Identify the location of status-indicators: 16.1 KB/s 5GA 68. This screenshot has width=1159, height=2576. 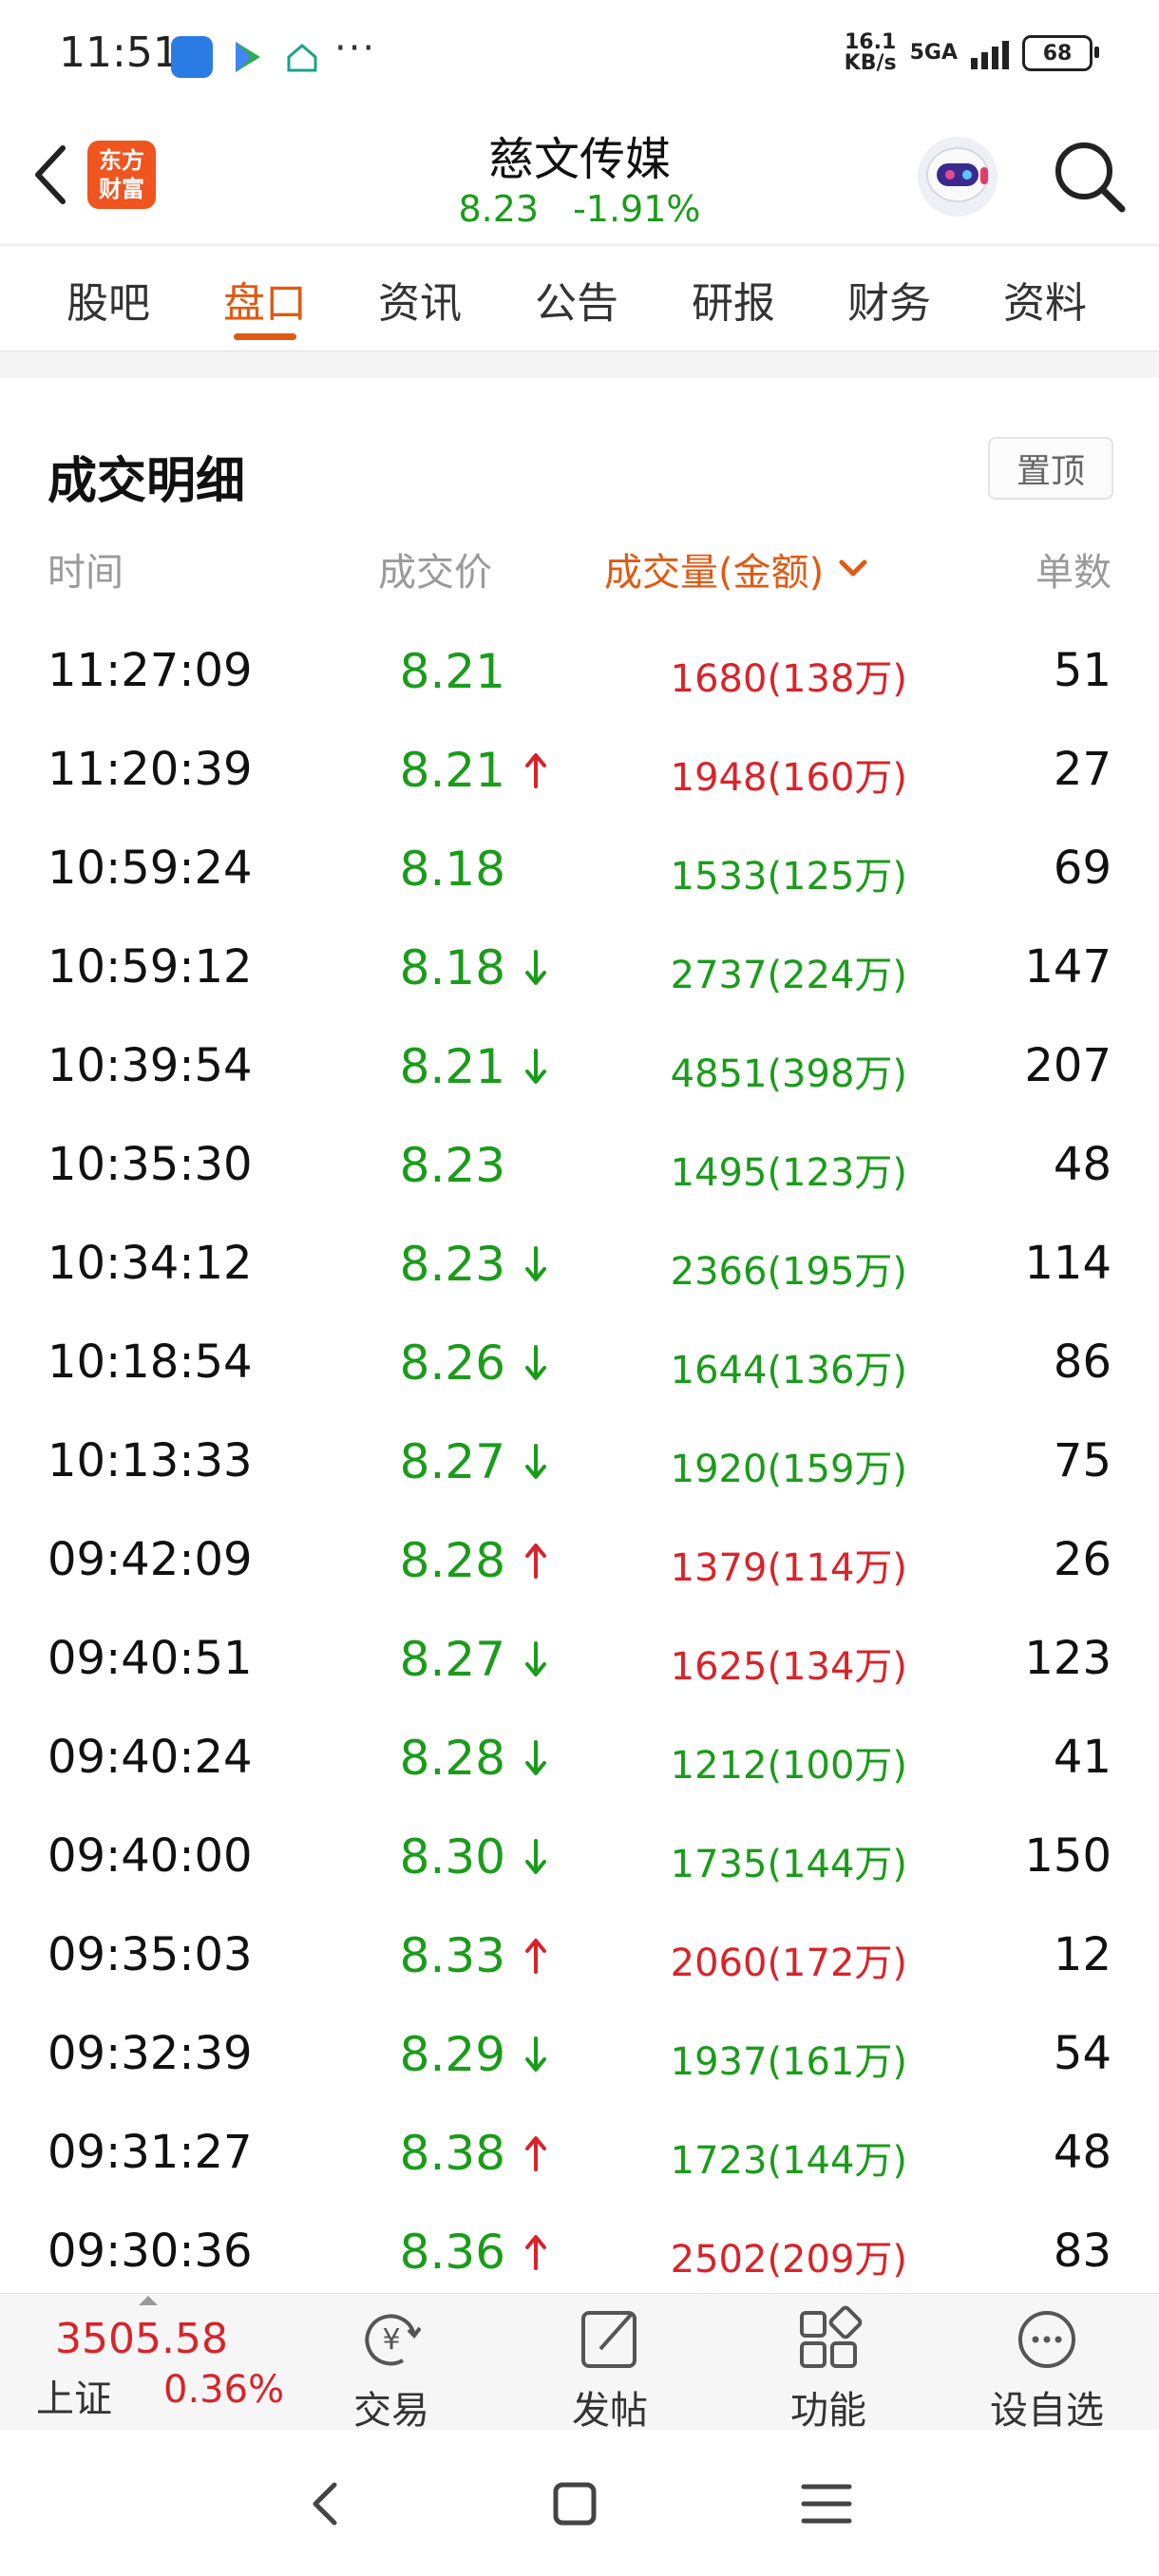
(971, 52).